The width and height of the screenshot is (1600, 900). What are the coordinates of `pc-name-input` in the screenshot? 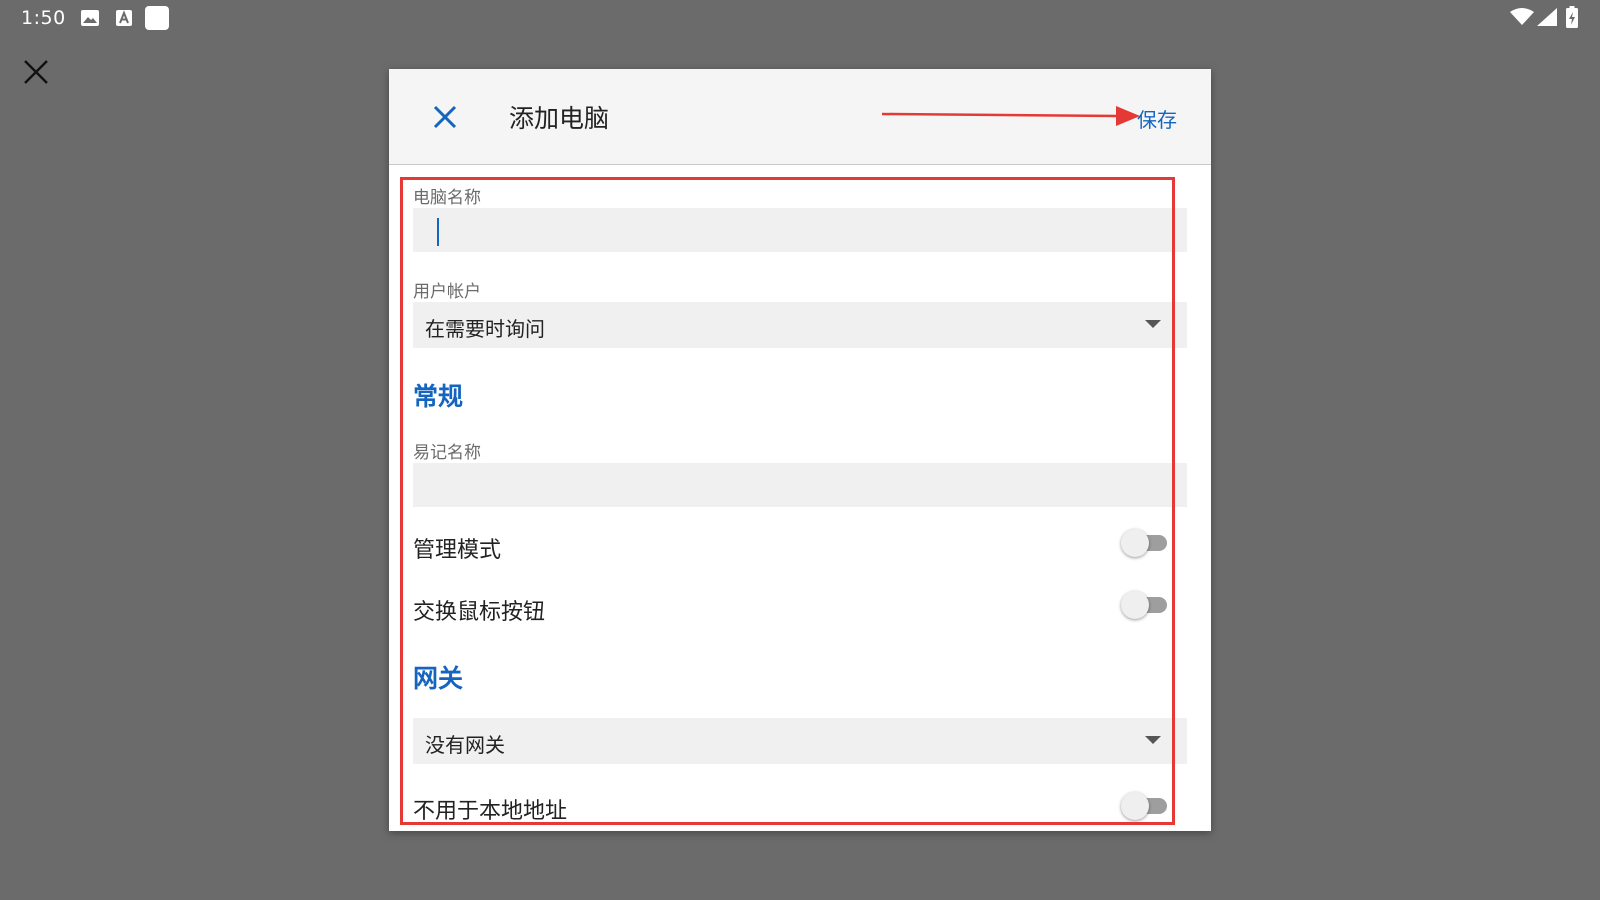 It's located at (800, 230).